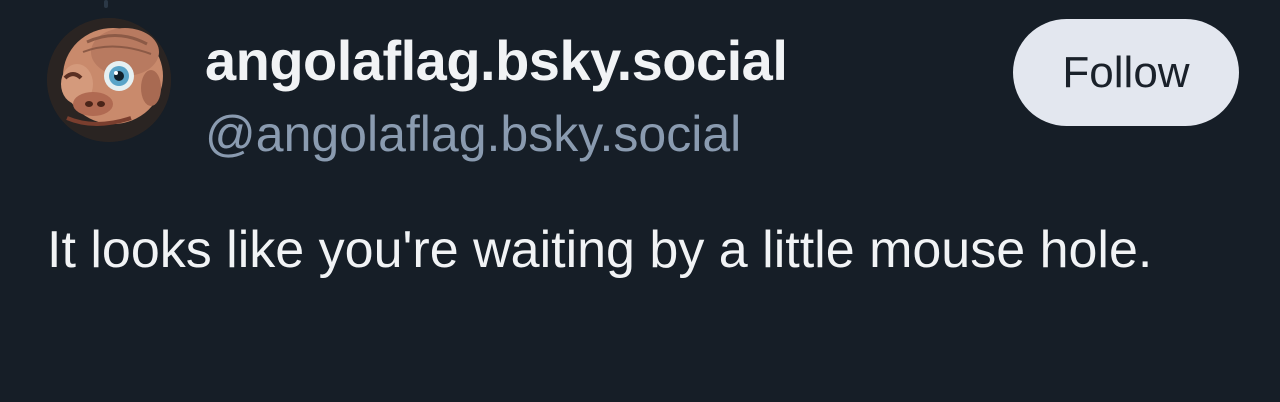 The image size is (1280, 402). I want to click on follow-button: Follow, so click(1126, 72).